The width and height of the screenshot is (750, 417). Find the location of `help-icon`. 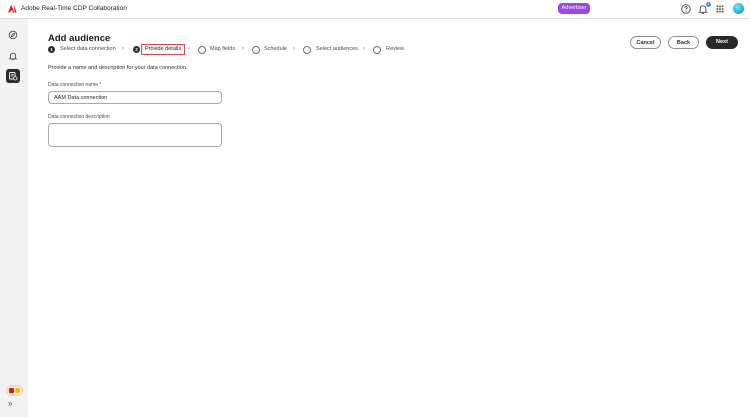

help-icon is located at coordinates (686, 9).